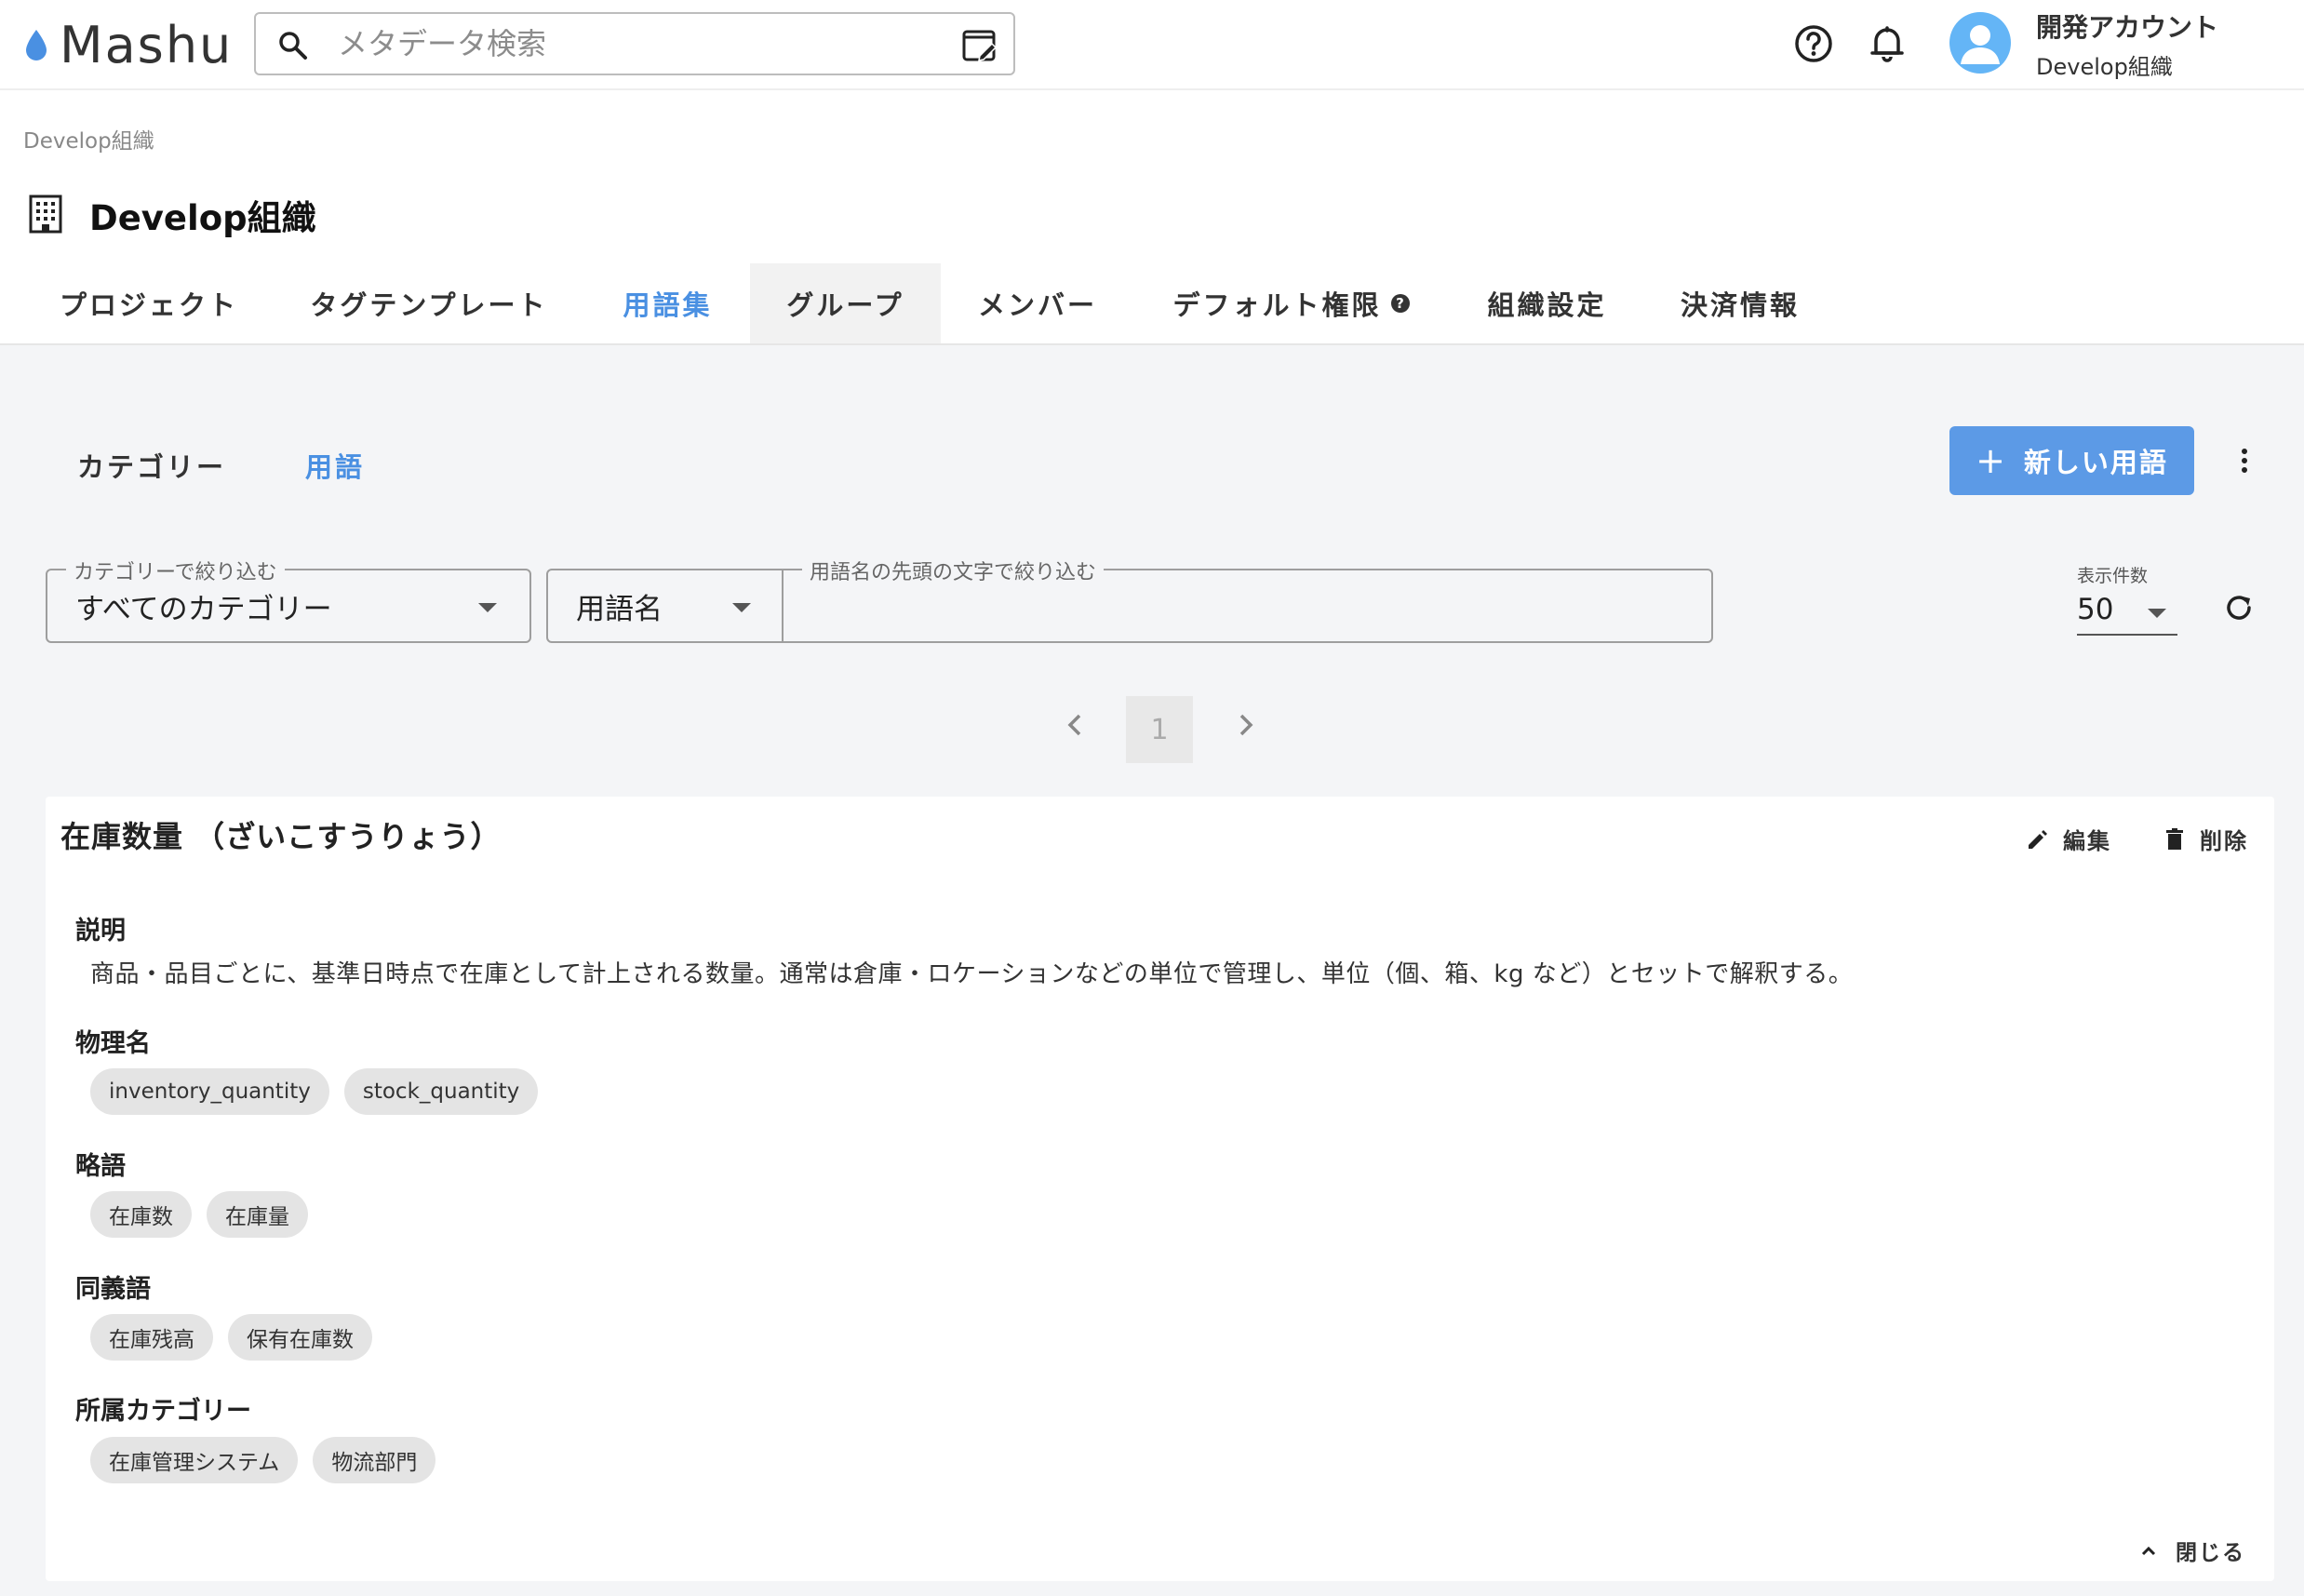  I want to click on plus-icon: +, so click(1991, 460).